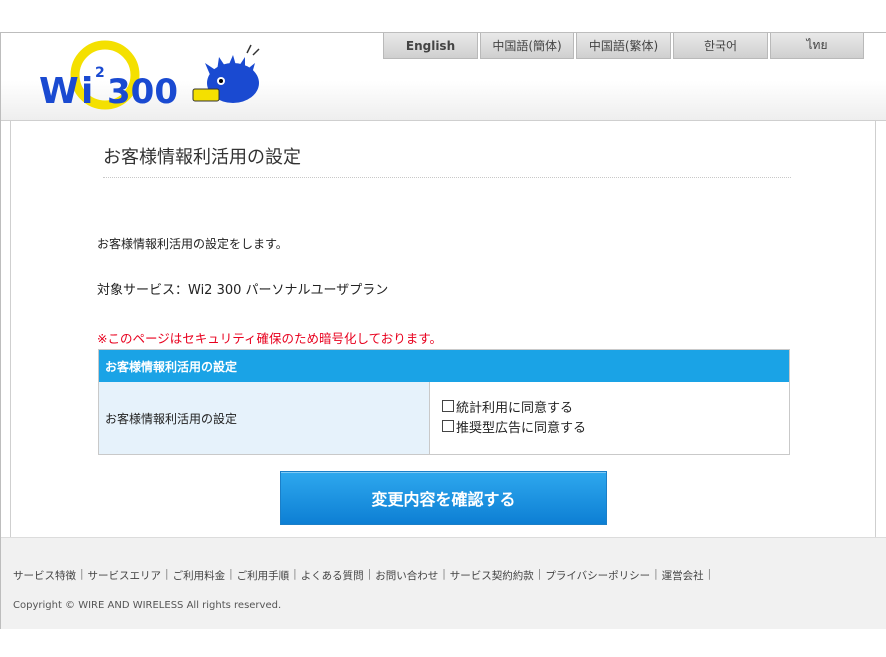  I want to click on settings-table-header: お客様情報利活用の設定, so click(444, 366).